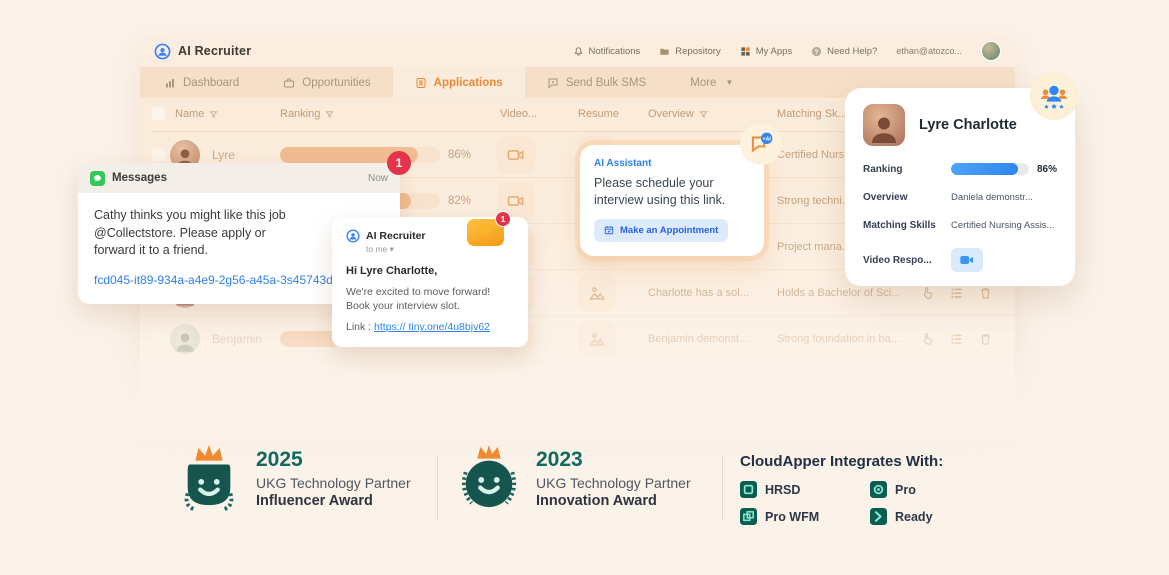  What do you see at coordinates (237, 338) in the screenshot?
I see `candidate-name: Benjamin` at bounding box center [237, 338].